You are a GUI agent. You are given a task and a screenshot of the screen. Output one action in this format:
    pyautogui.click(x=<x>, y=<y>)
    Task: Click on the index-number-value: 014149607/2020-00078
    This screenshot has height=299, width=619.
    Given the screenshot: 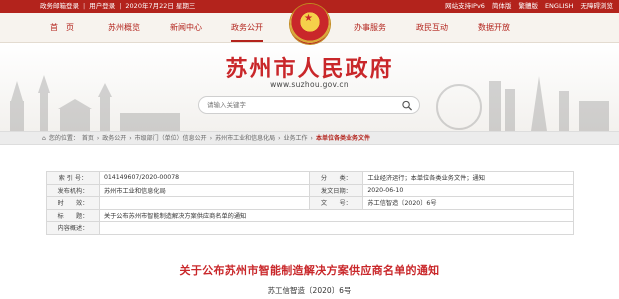 What is the action you would take?
    pyautogui.click(x=204, y=178)
    